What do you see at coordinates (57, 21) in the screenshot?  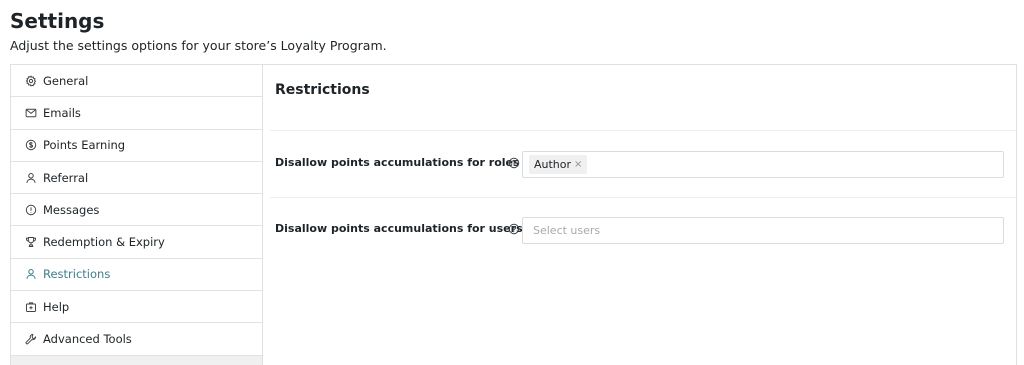 I see `page-title: Settings` at bounding box center [57, 21].